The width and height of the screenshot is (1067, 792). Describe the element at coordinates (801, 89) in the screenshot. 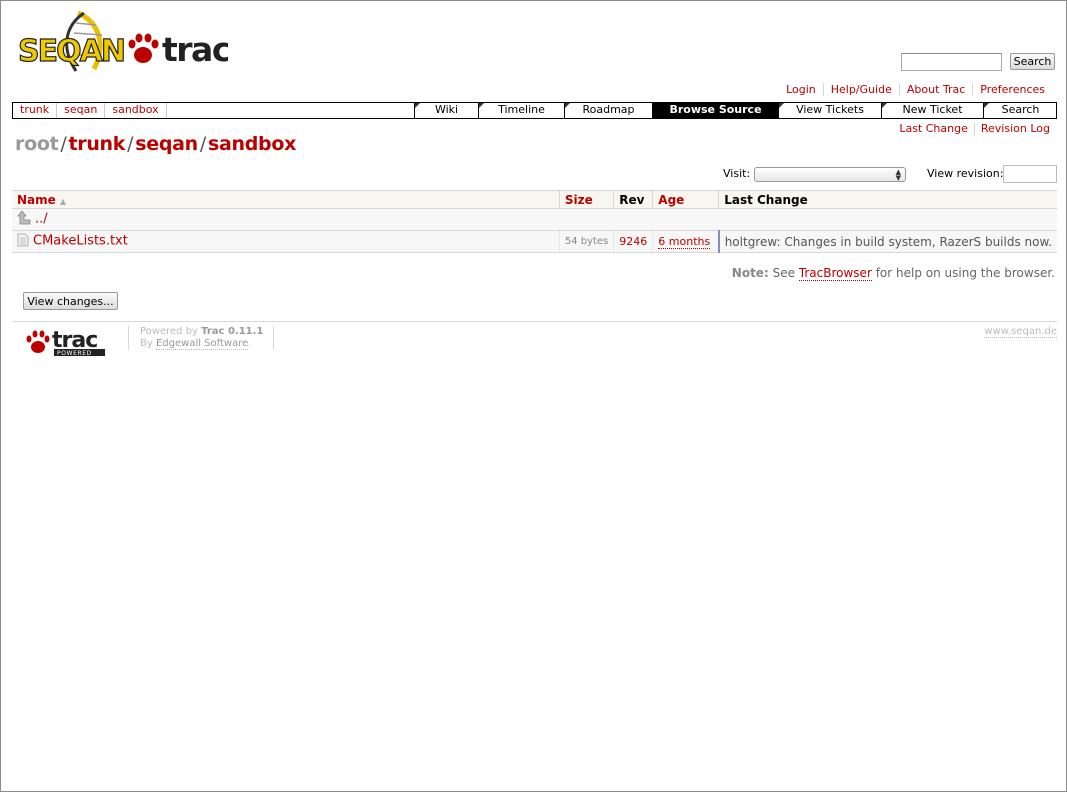

I see `login-link: Login` at that location.